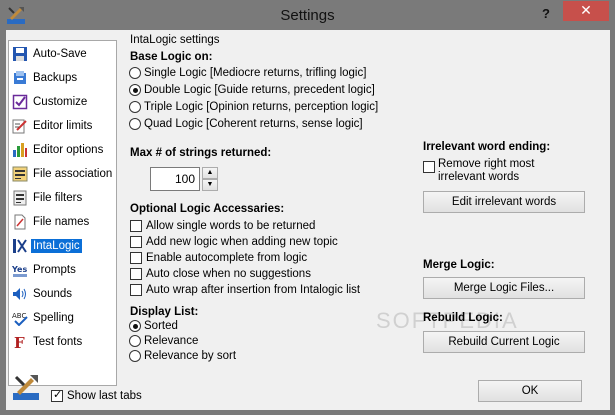 The height and width of the screenshot is (415, 615). I want to click on sidebar-item-file-names: File names, so click(62, 222).